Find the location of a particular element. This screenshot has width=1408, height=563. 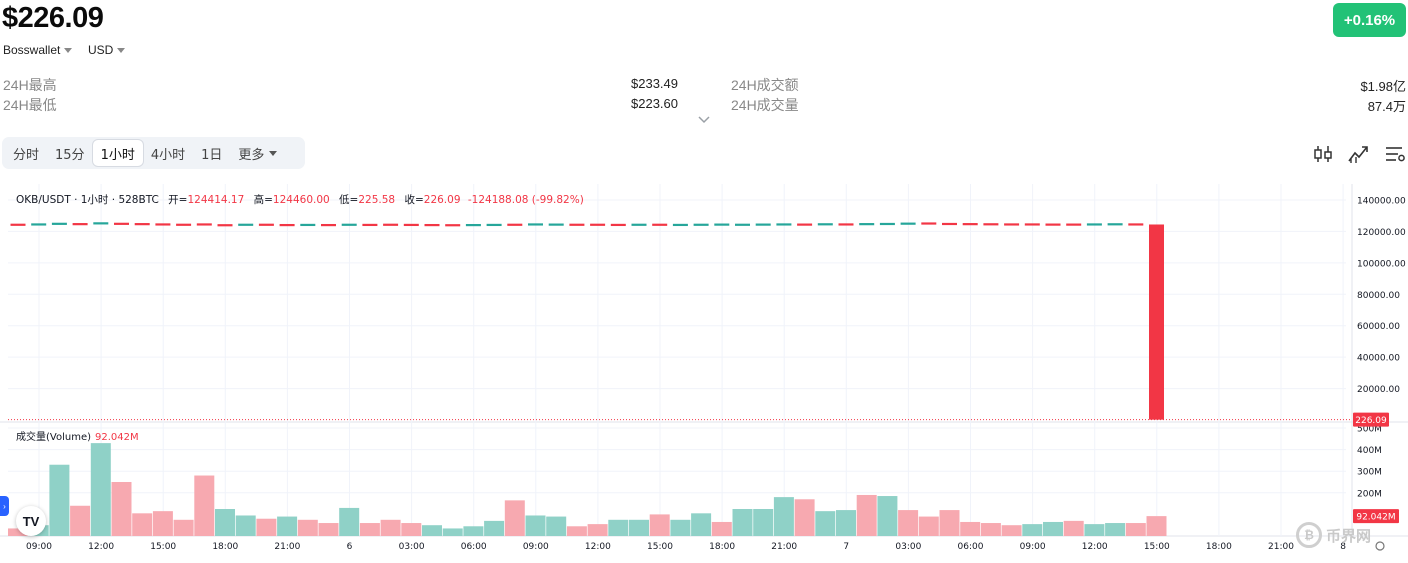

tab-1d: 1日 is located at coordinates (211, 153).